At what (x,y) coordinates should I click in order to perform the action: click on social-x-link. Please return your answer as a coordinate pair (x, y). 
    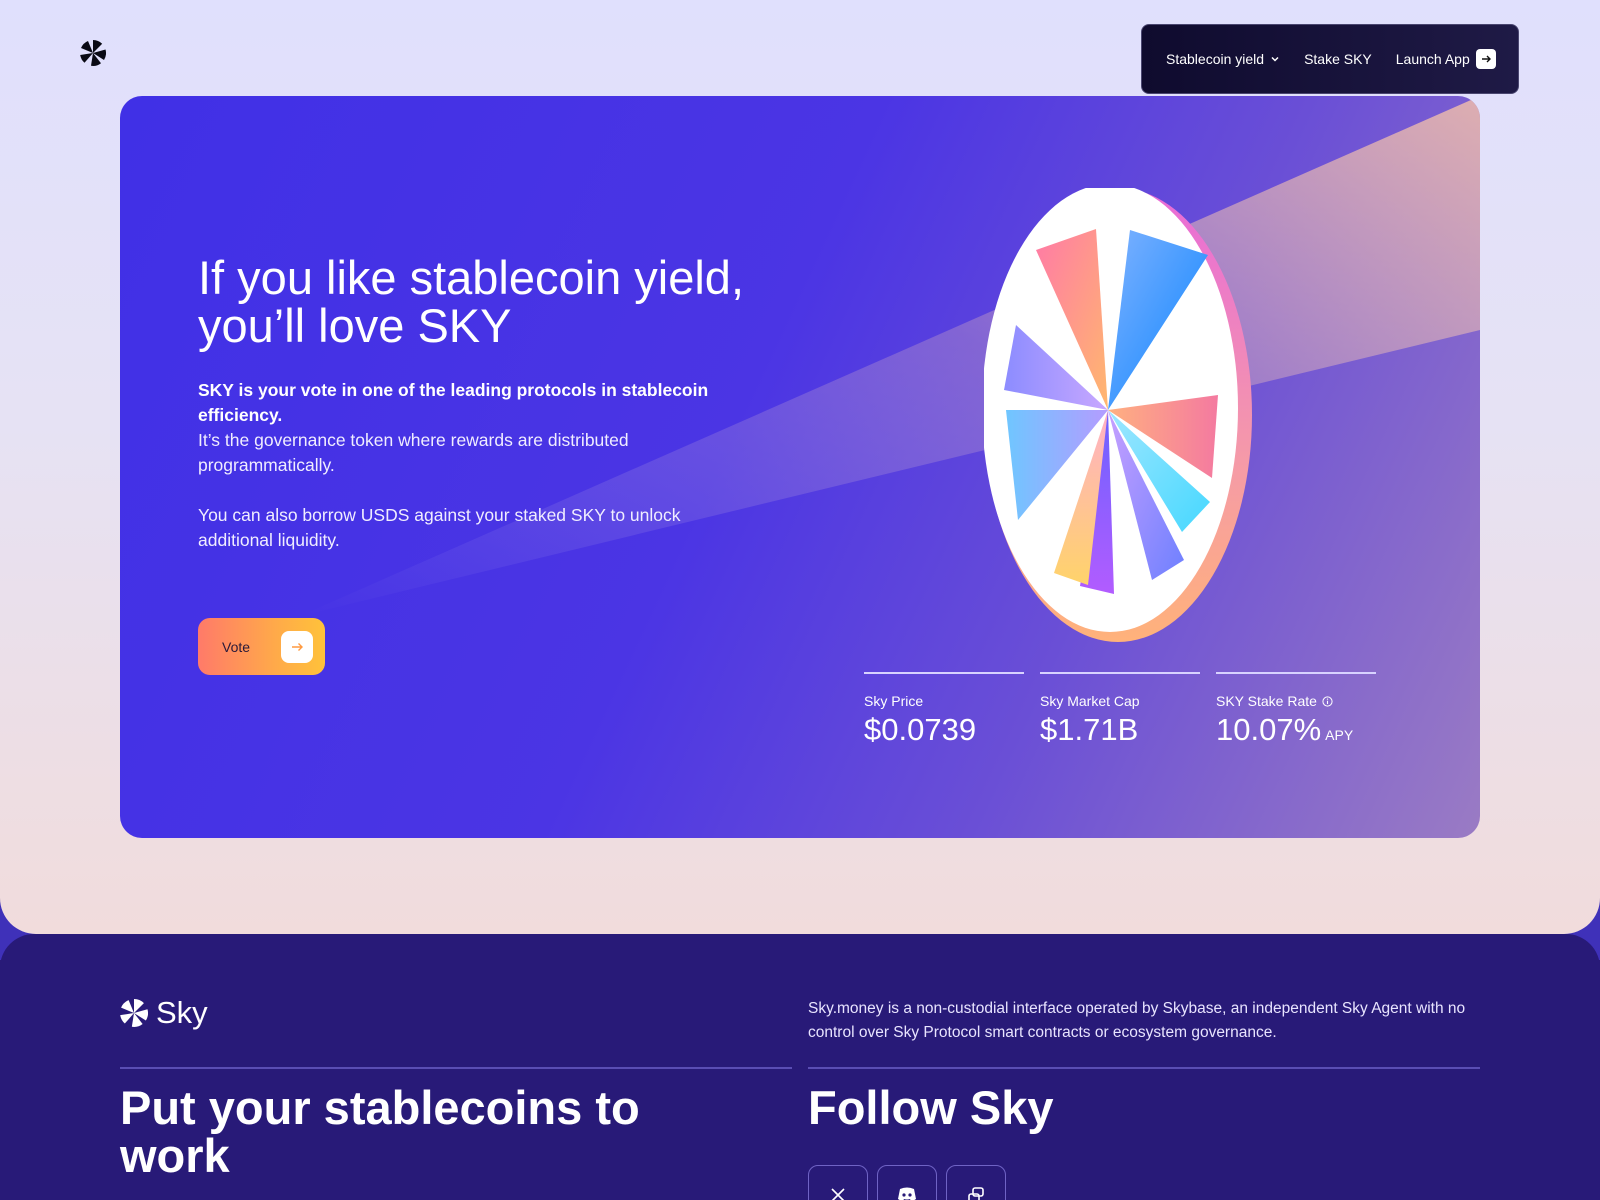
    Looking at the image, I should click on (838, 1182).